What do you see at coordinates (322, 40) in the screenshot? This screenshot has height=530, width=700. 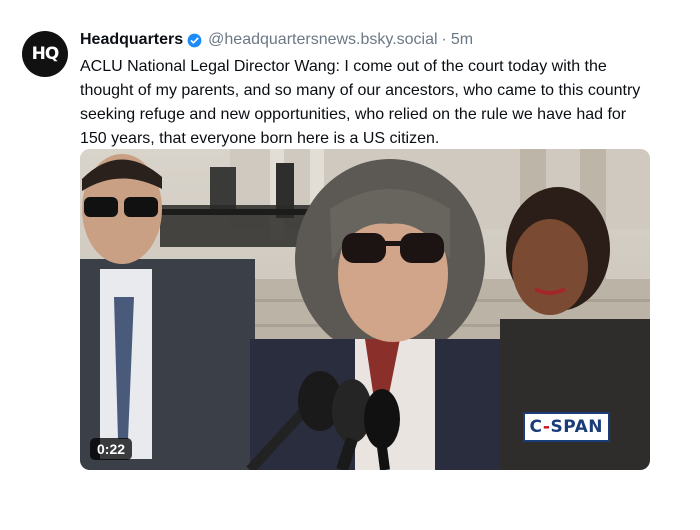 I see `handle: @headquartersnews.bsky.social` at bounding box center [322, 40].